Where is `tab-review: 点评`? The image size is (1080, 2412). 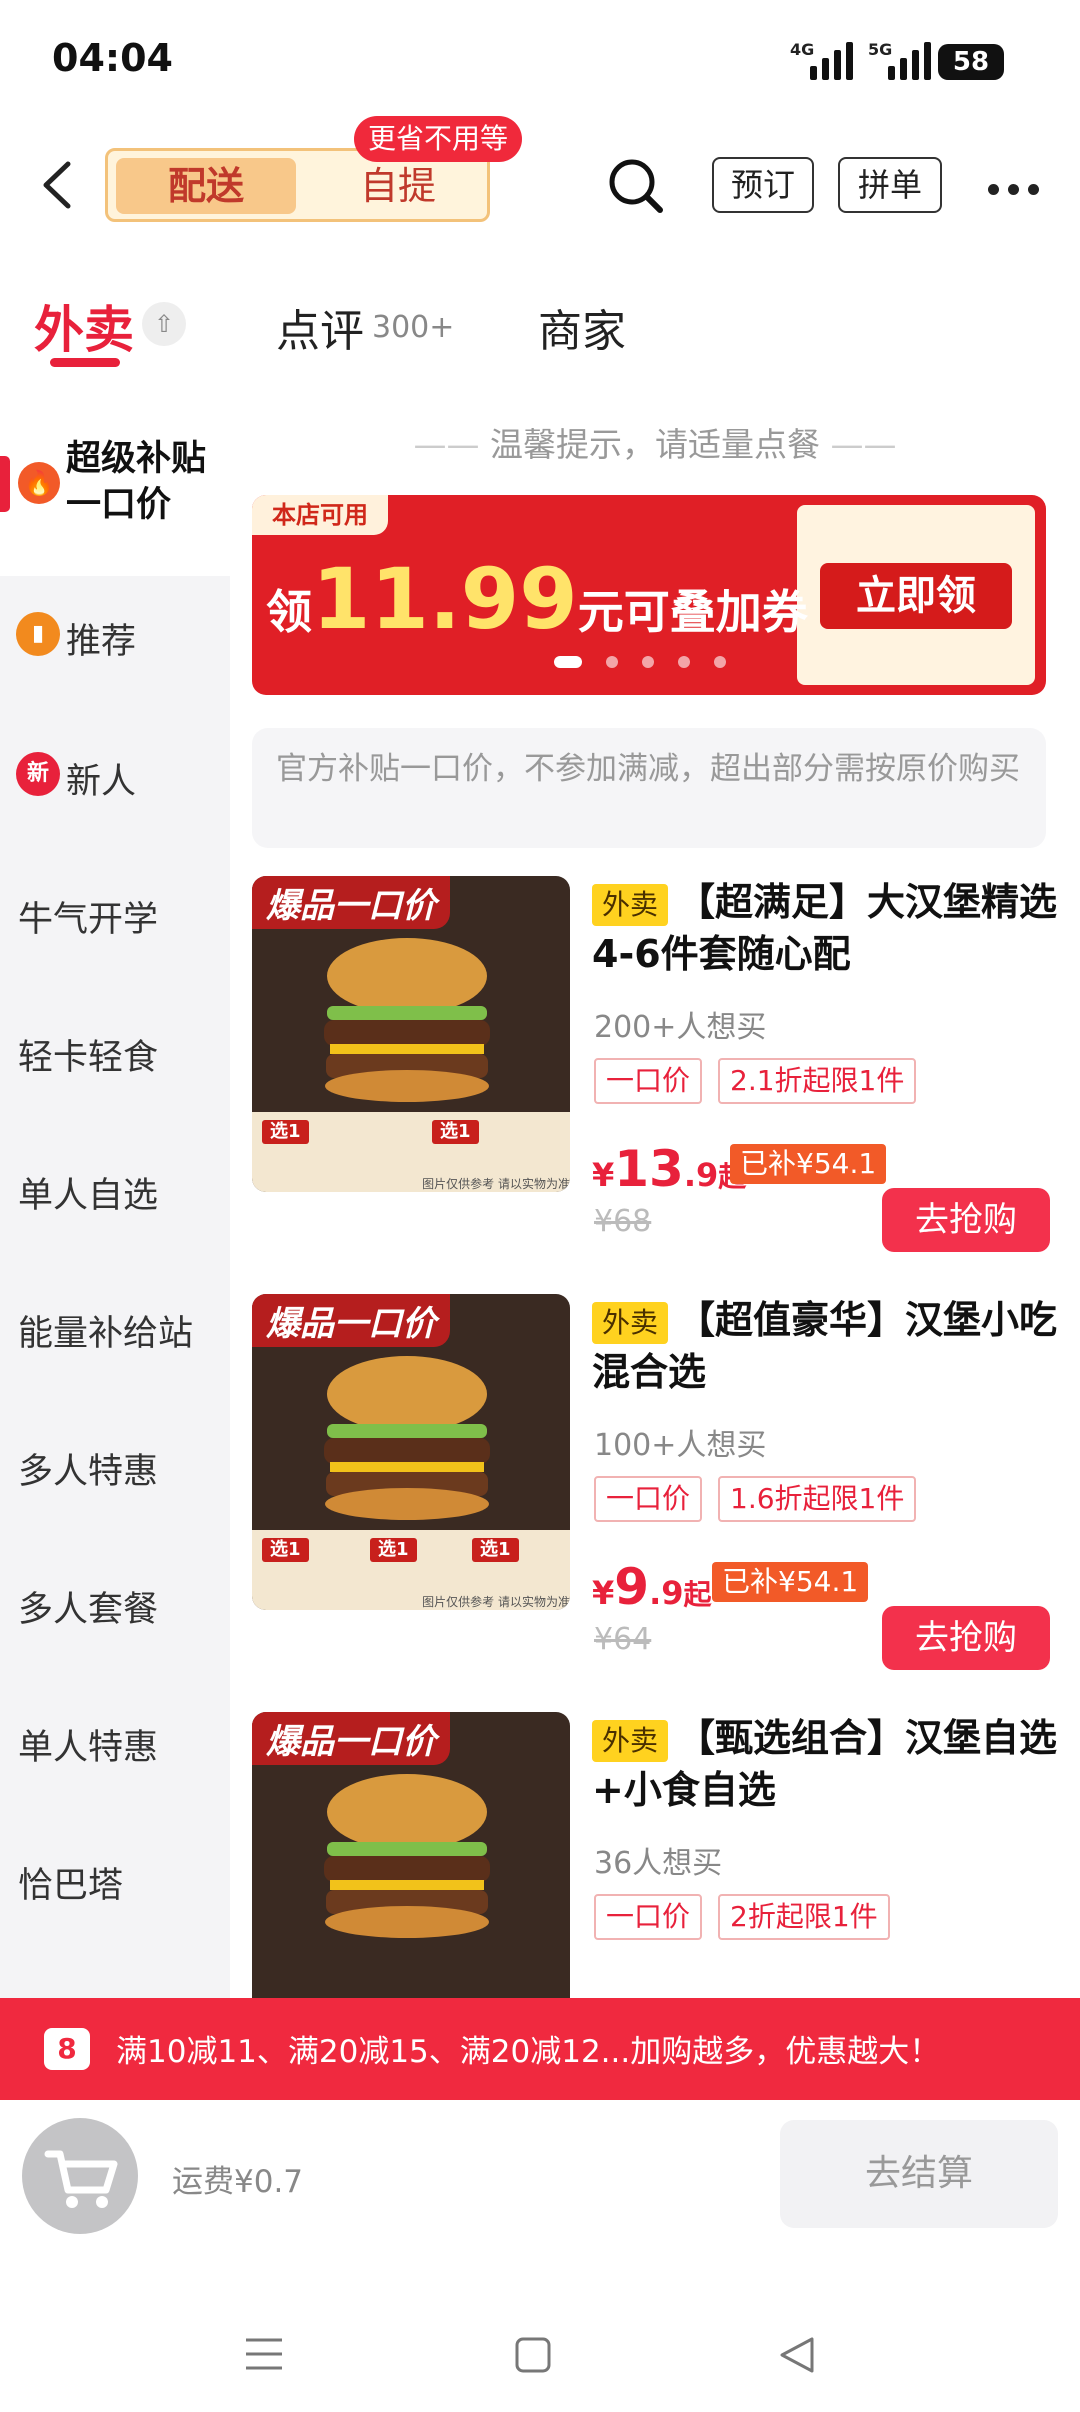
tab-review: 点评 is located at coordinates (320, 327).